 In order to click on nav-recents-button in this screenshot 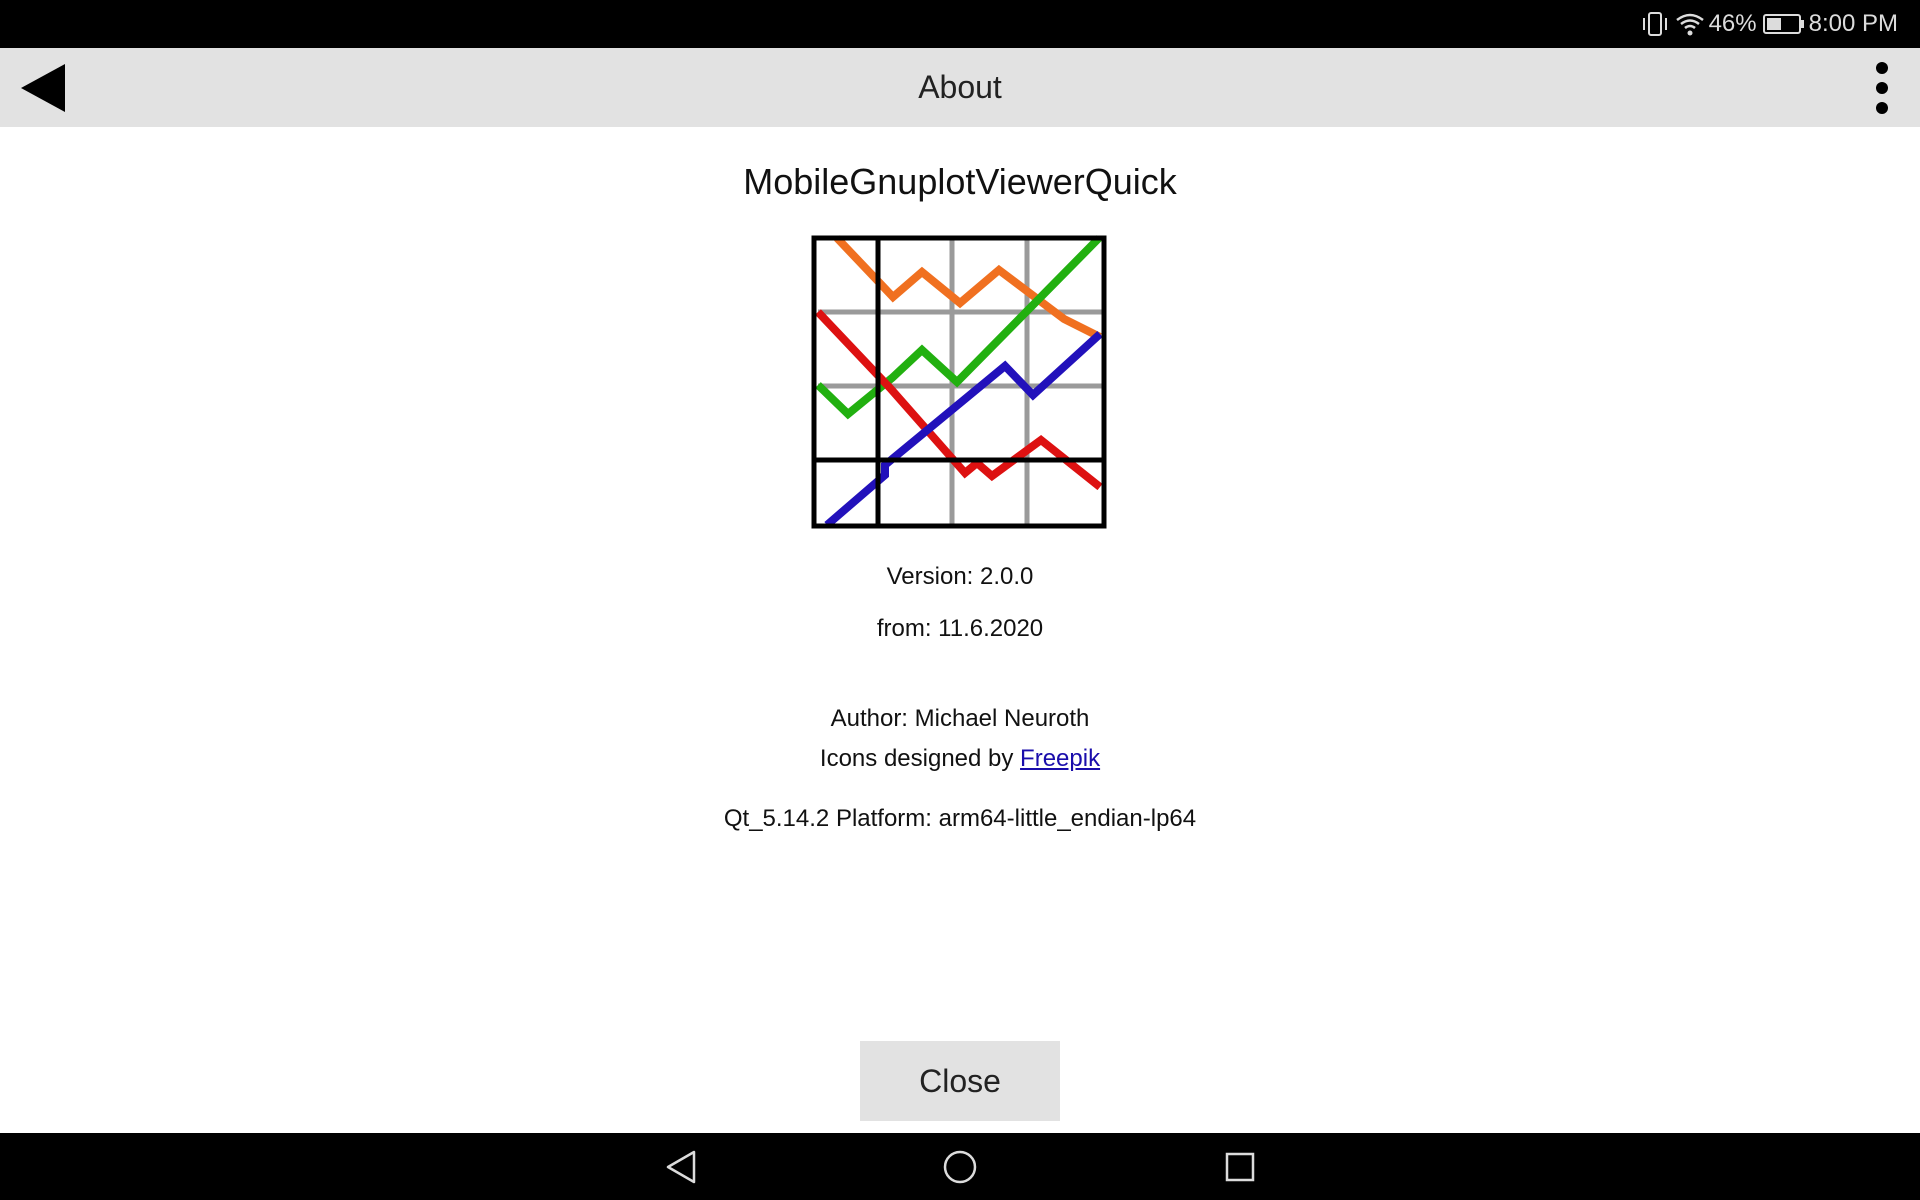, I will do `click(1240, 1167)`.